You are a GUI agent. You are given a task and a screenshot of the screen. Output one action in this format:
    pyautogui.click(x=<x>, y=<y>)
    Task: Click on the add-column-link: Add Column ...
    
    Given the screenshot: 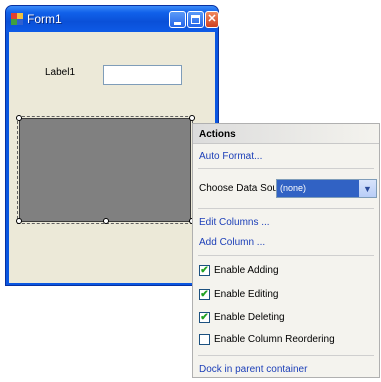 What is the action you would take?
    pyautogui.click(x=232, y=242)
    